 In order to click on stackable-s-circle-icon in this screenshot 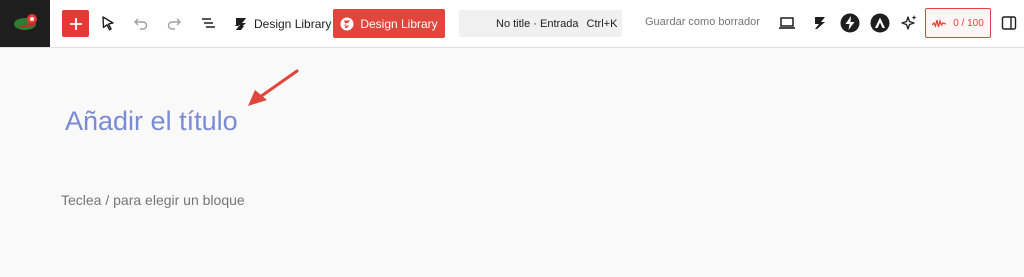, I will do `click(347, 23)`.